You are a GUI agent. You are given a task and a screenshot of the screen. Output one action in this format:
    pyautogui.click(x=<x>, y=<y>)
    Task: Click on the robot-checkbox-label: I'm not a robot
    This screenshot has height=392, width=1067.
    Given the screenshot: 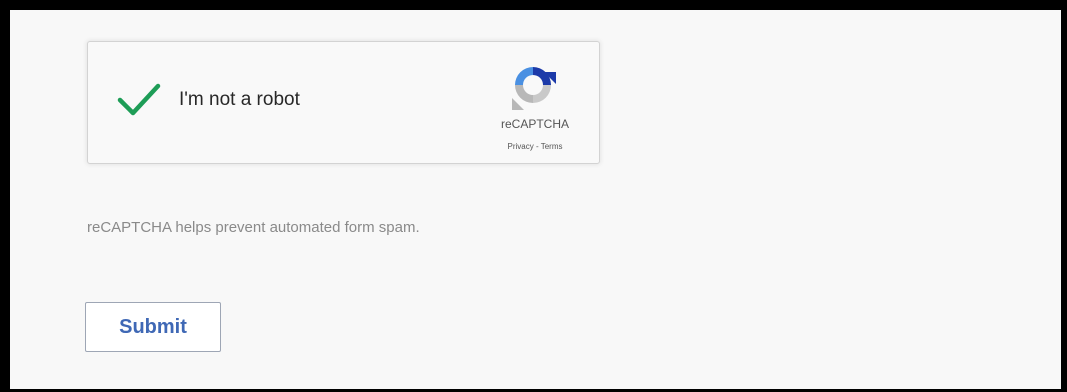 What is the action you would take?
    pyautogui.click(x=239, y=99)
    